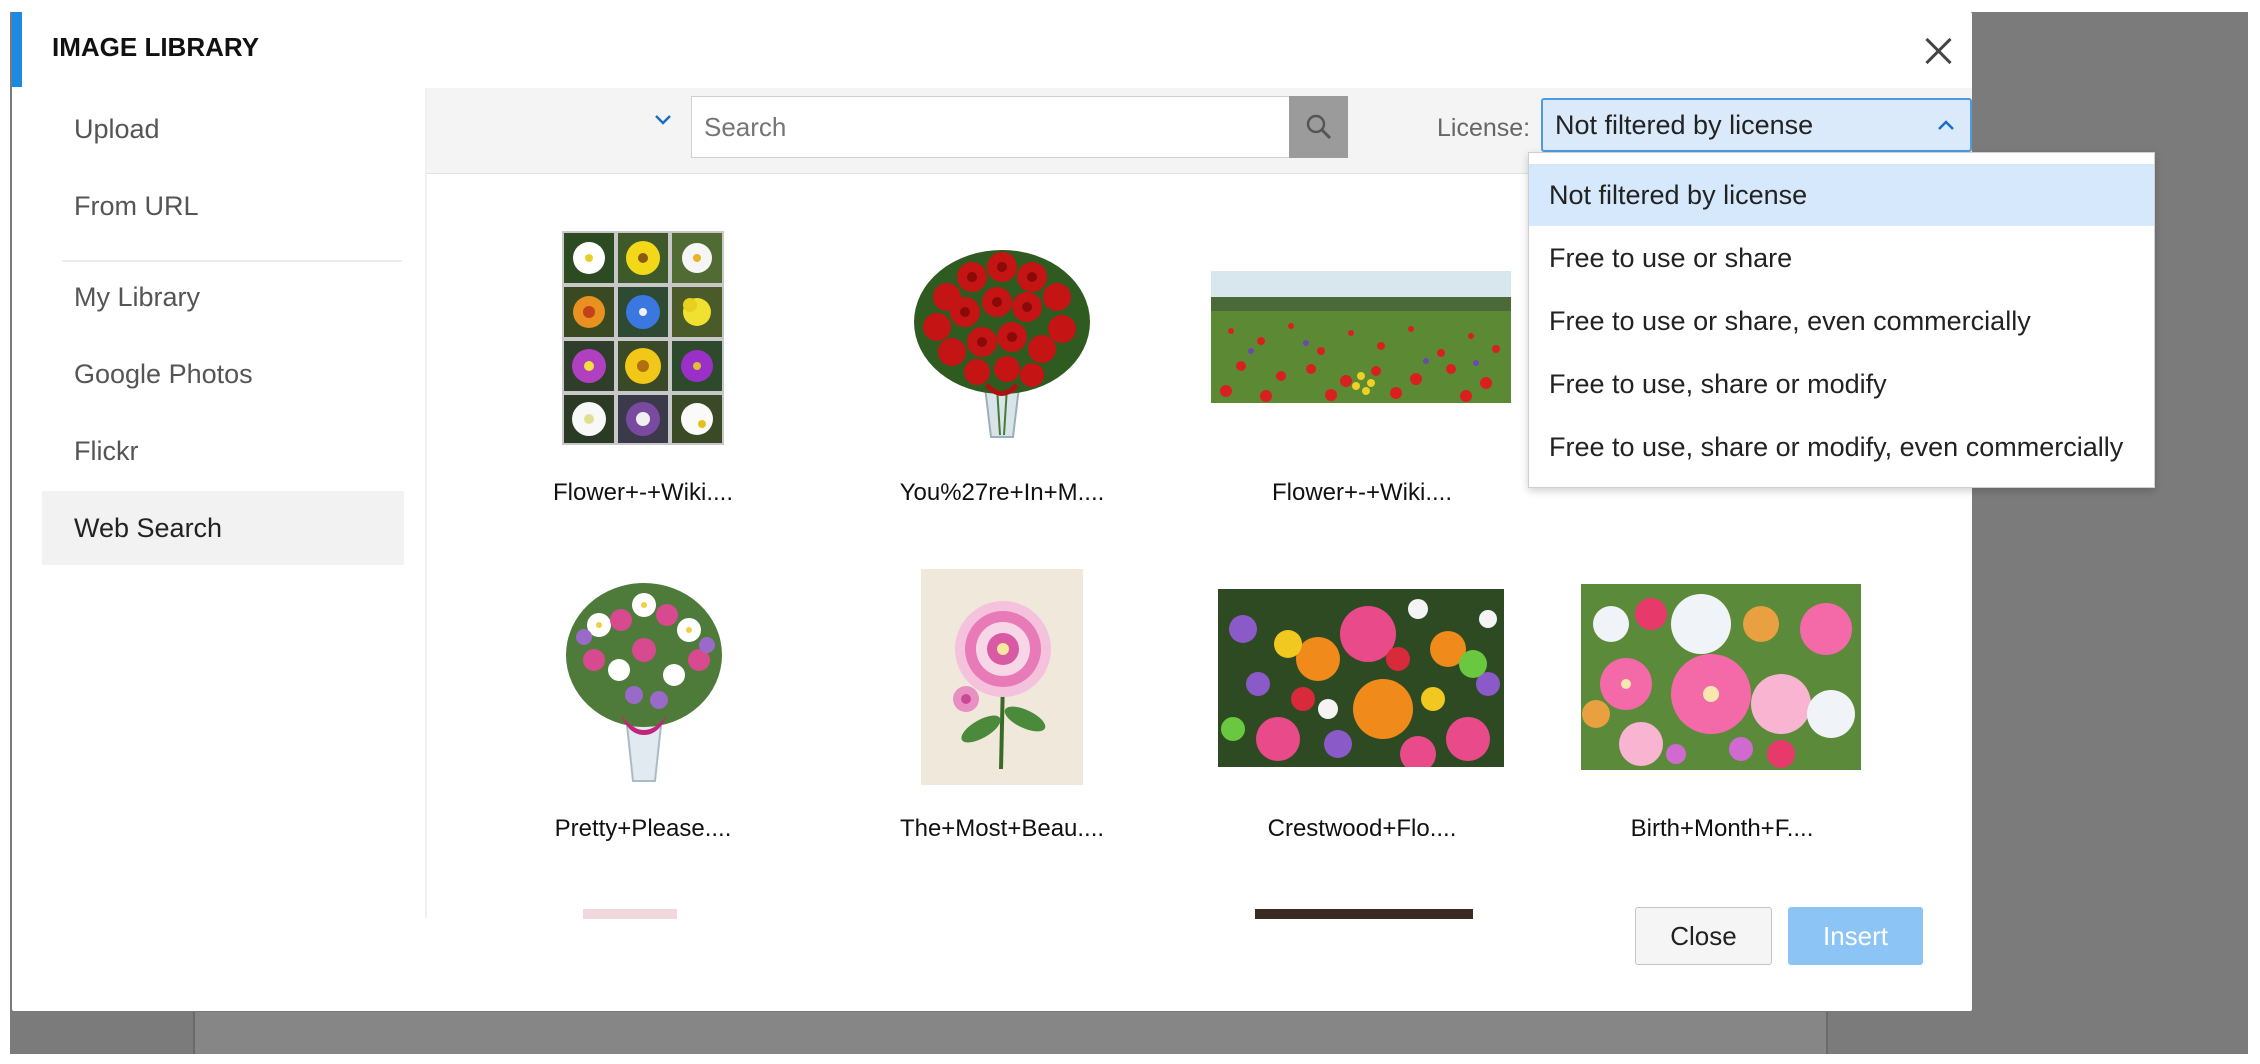  I want to click on search-button, so click(1318, 127).